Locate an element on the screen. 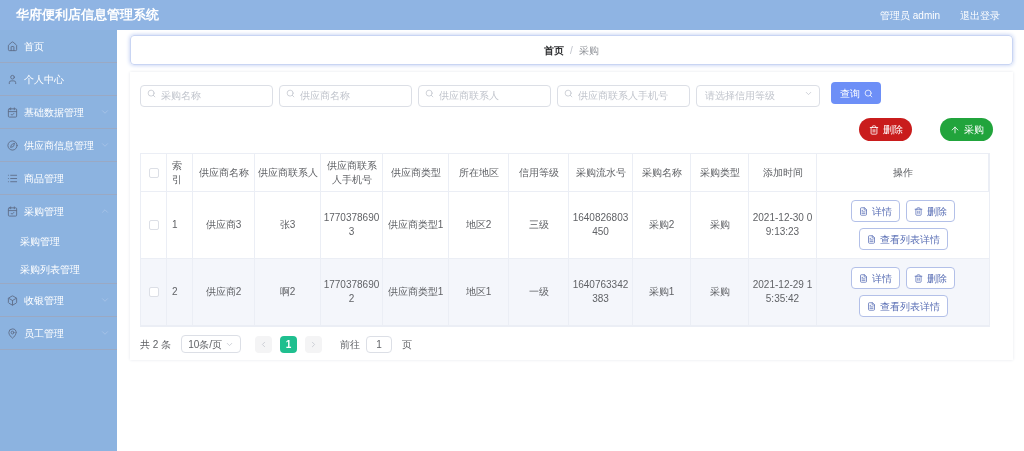 This screenshot has height=451, width=1024. total-count: 共 2 条 is located at coordinates (156, 344).